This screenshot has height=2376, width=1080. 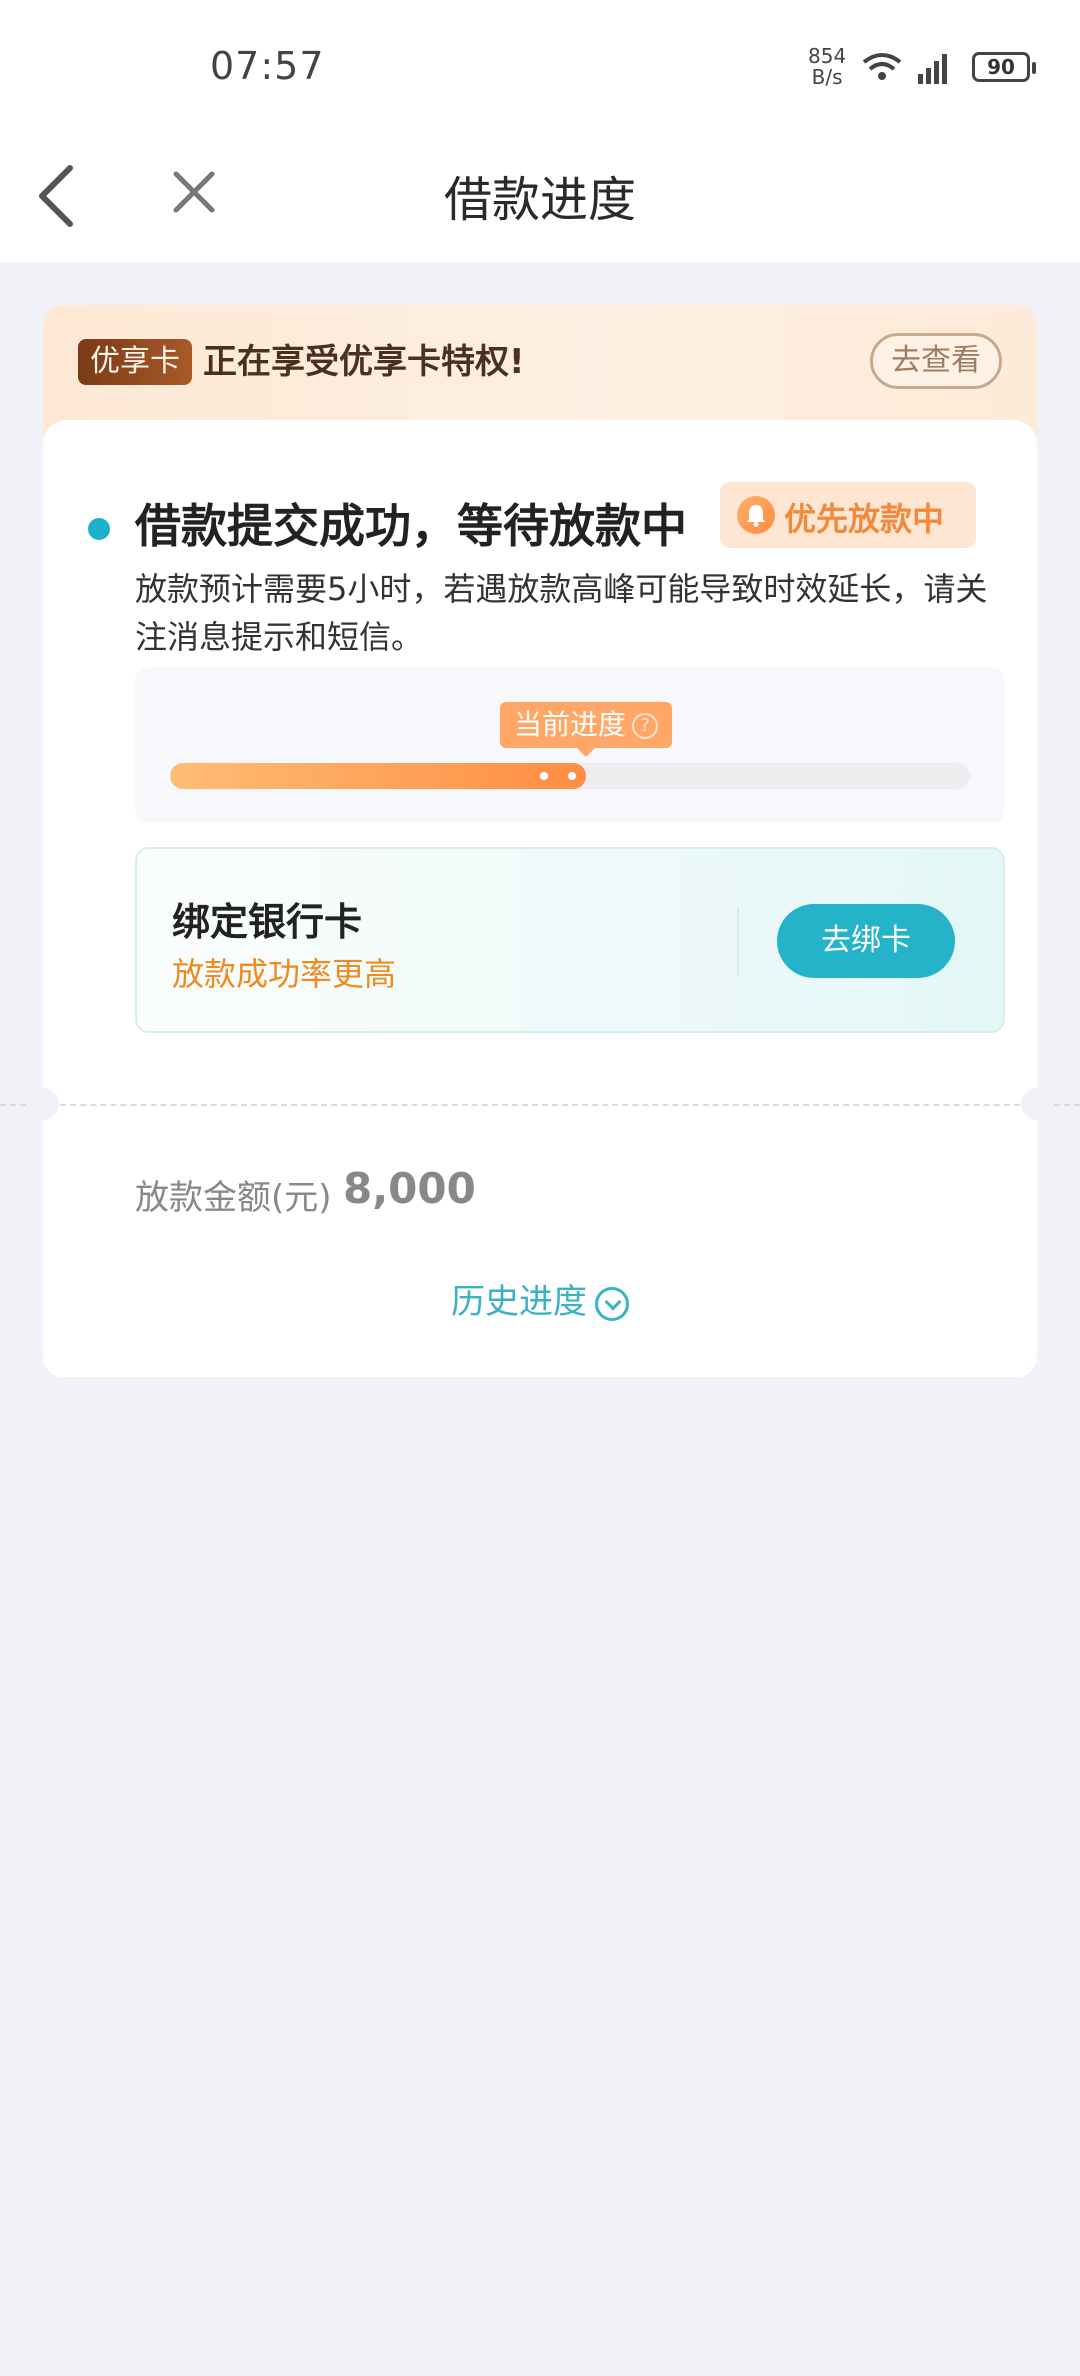 I want to click on battery-icon: 90, so click(x=1004, y=67).